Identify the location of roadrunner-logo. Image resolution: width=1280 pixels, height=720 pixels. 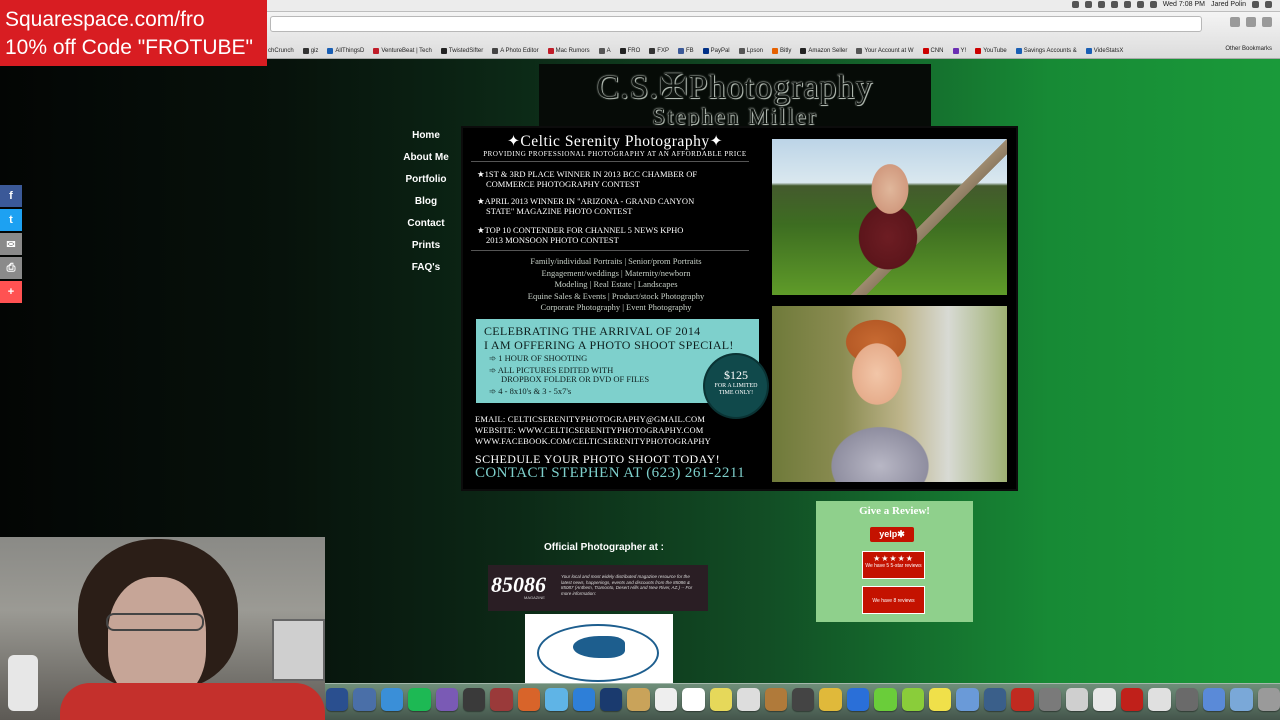
(599, 649).